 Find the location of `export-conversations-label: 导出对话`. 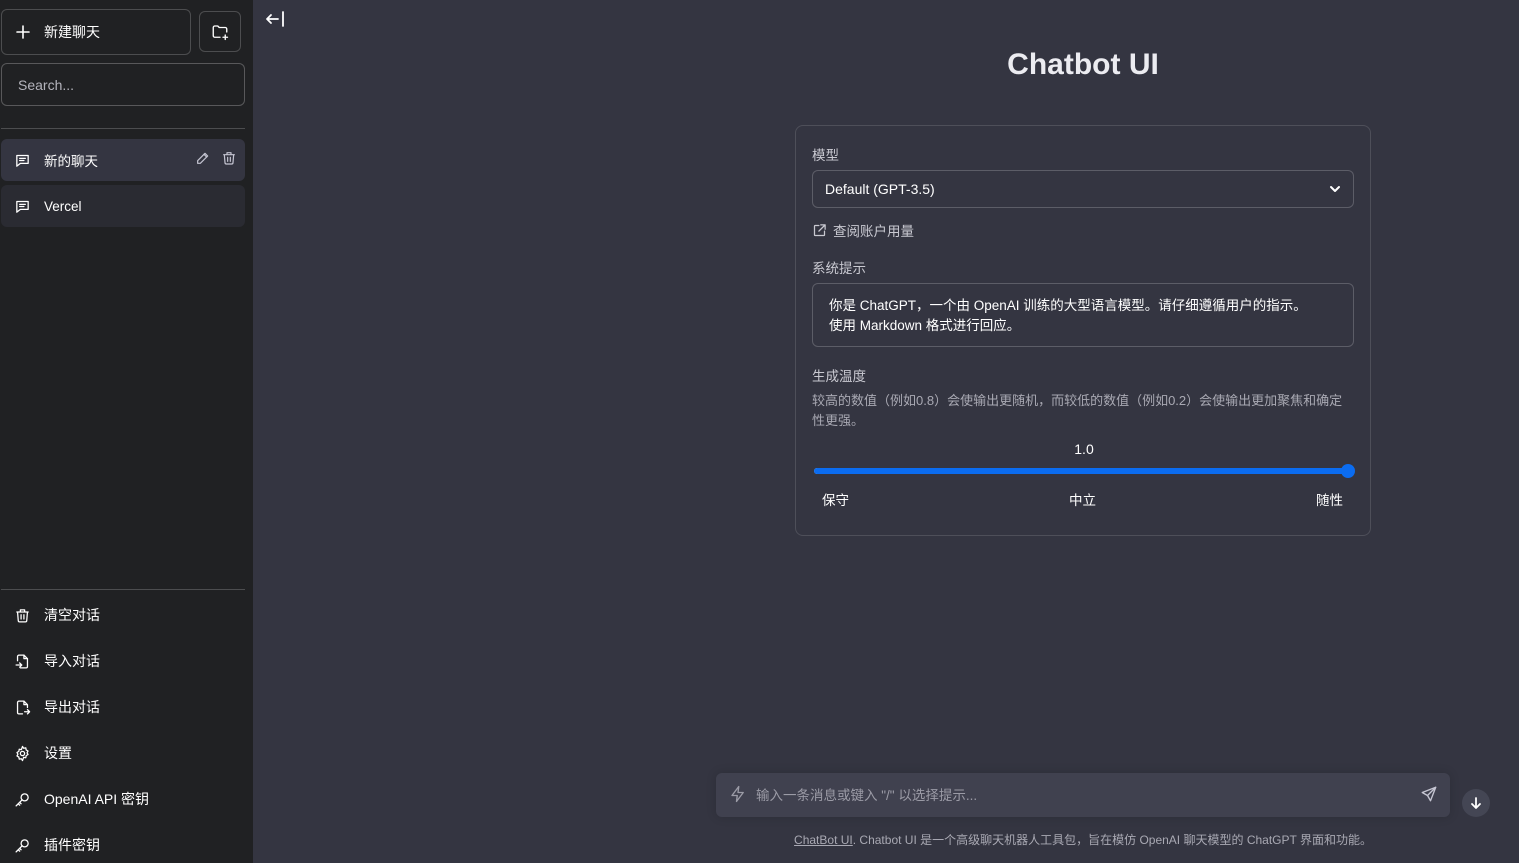

export-conversations-label: 导出对话 is located at coordinates (72, 707).